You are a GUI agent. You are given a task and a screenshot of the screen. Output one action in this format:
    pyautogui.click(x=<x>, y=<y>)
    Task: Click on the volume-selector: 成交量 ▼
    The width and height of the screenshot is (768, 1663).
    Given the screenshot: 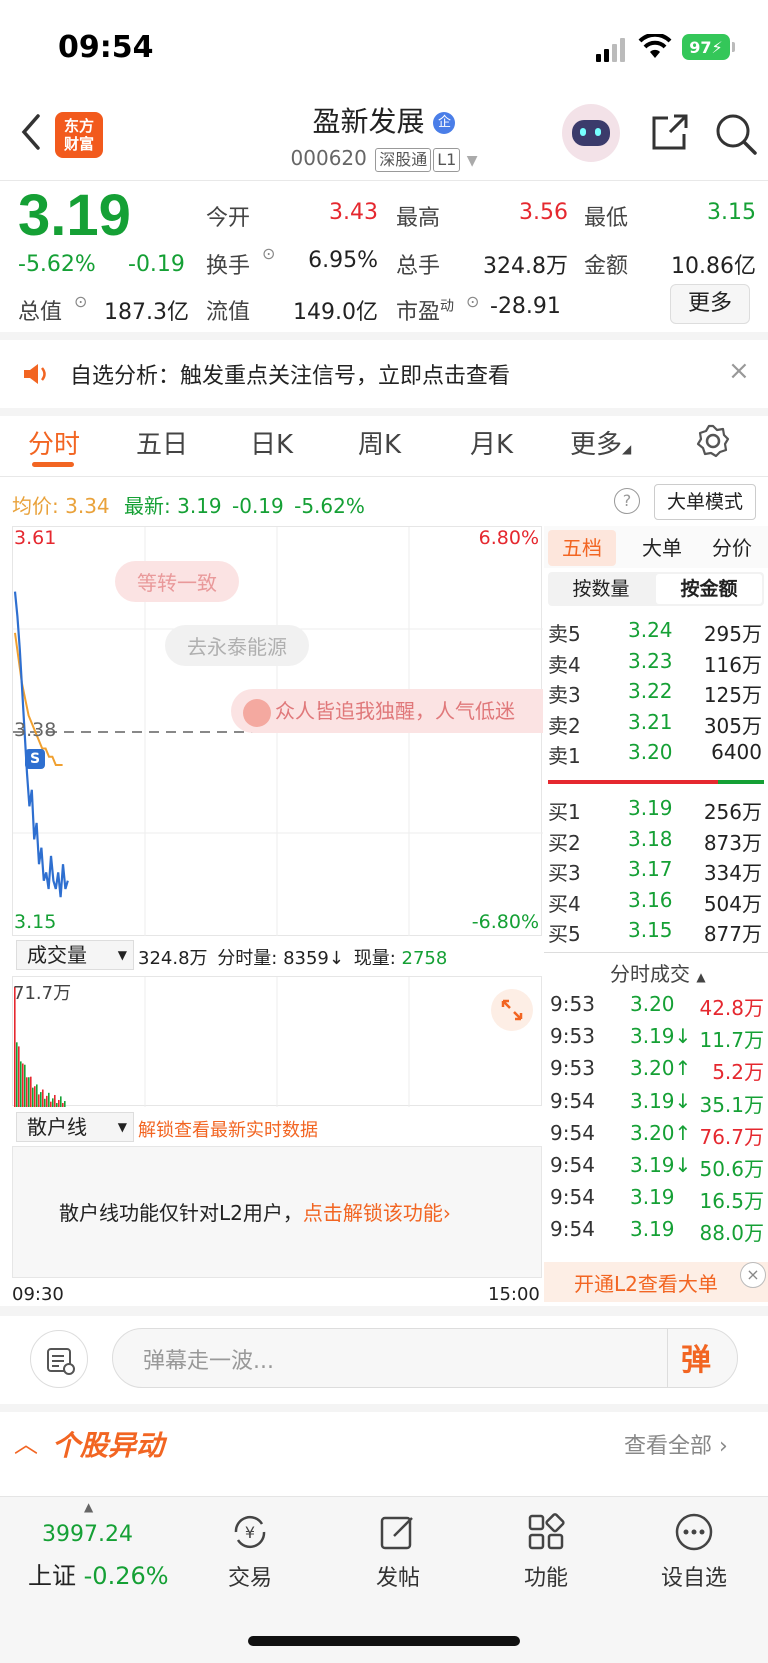 What is the action you would take?
    pyautogui.click(x=75, y=955)
    